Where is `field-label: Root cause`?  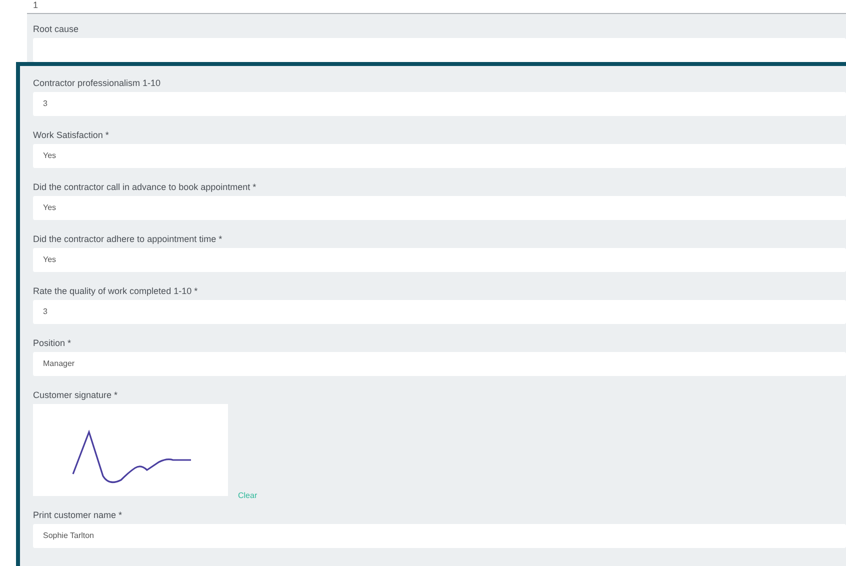
field-label: Root cause is located at coordinates (56, 29).